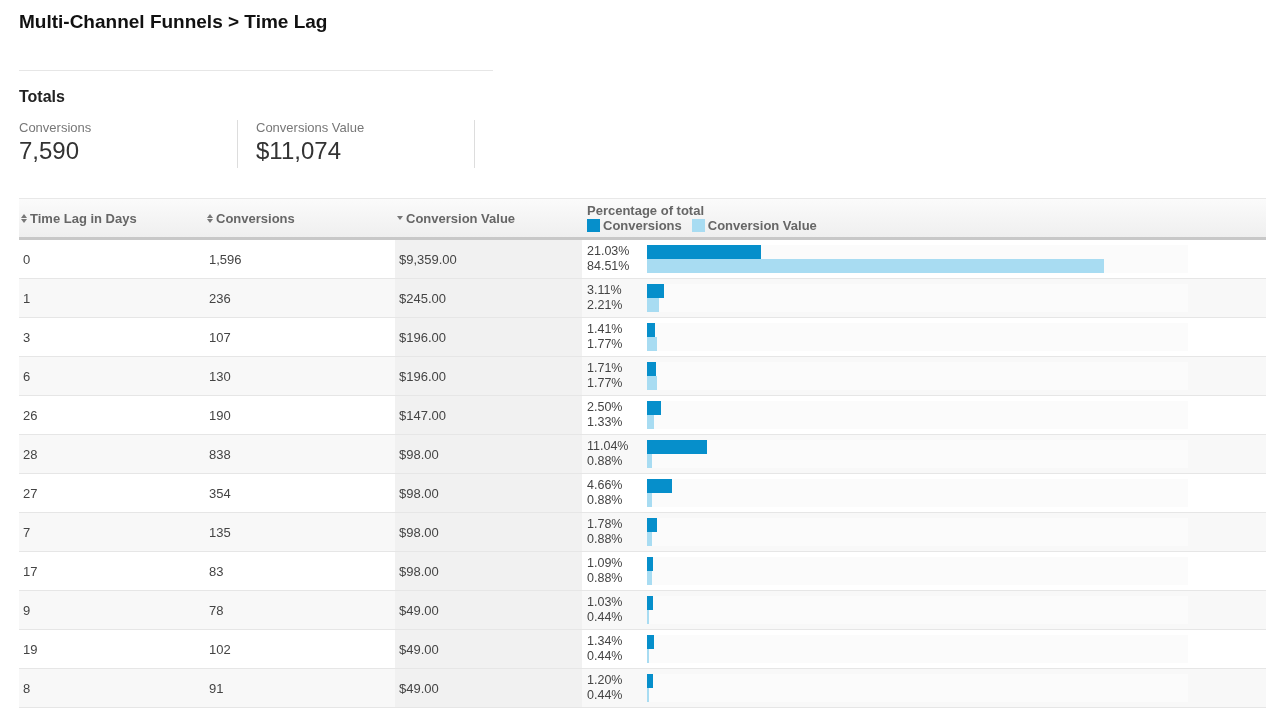  What do you see at coordinates (30, 571) in the screenshot?
I see `table-cell-text: 17` at bounding box center [30, 571].